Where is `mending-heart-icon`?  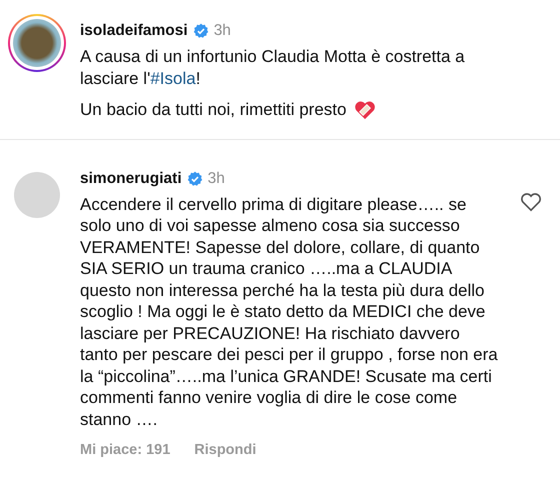 mending-heart-icon is located at coordinates (365, 110).